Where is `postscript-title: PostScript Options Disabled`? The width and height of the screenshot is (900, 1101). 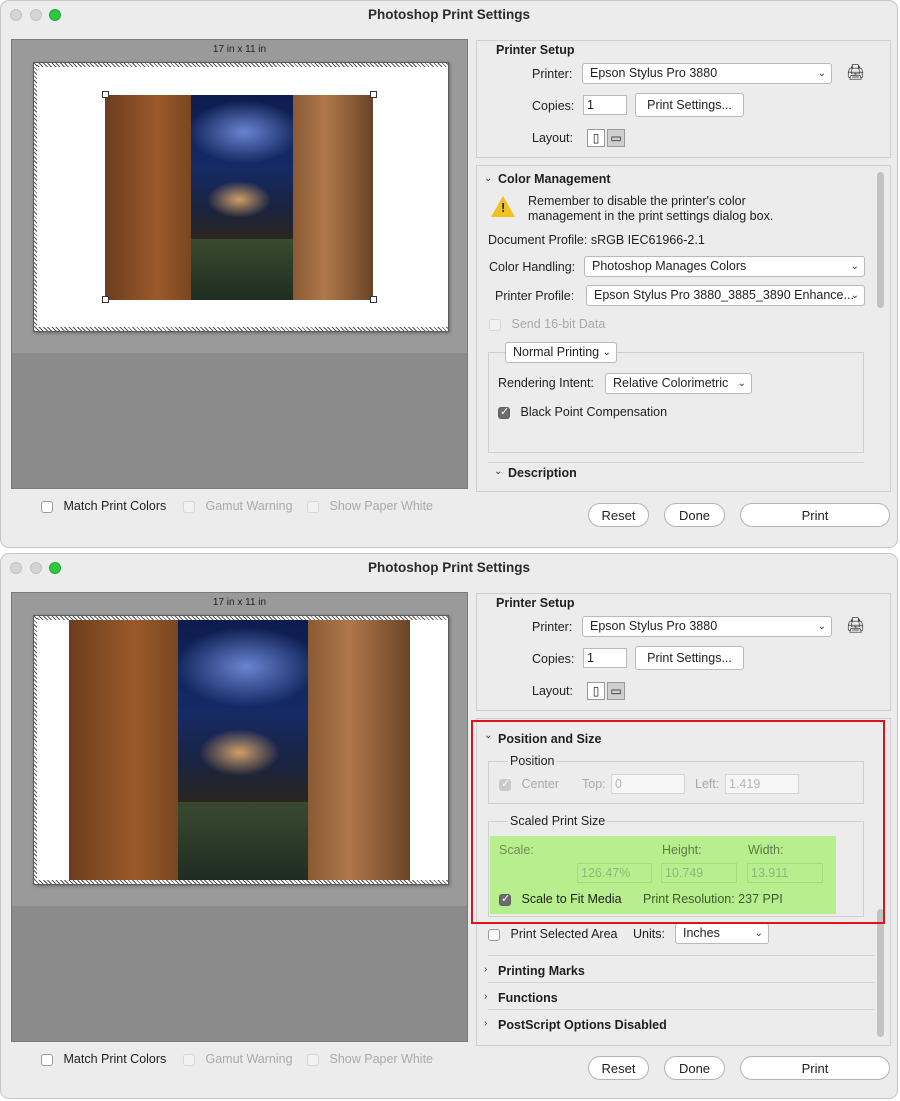
postscript-title: PostScript Options Disabled is located at coordinates (582, 1025).